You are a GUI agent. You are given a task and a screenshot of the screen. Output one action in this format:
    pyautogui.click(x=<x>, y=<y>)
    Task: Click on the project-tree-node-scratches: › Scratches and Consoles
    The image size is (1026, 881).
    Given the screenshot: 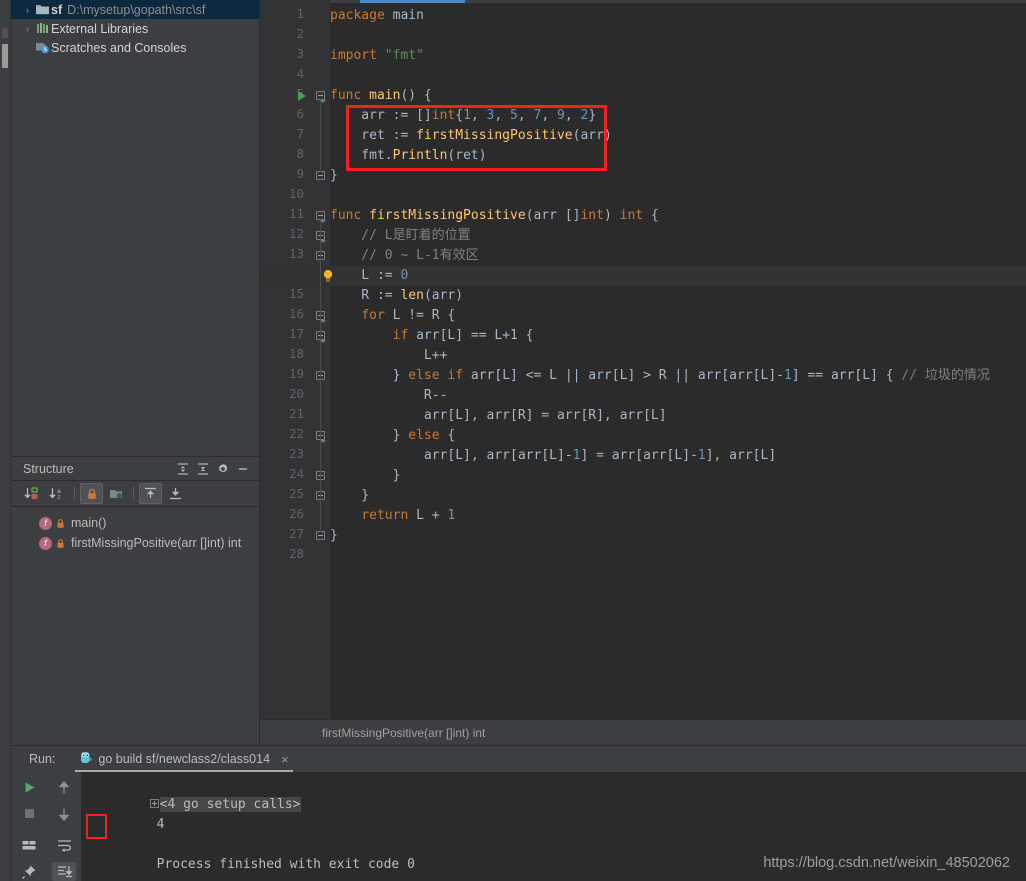 What is the action you would take?
    pyautogui.click(x=135, y=47)
    